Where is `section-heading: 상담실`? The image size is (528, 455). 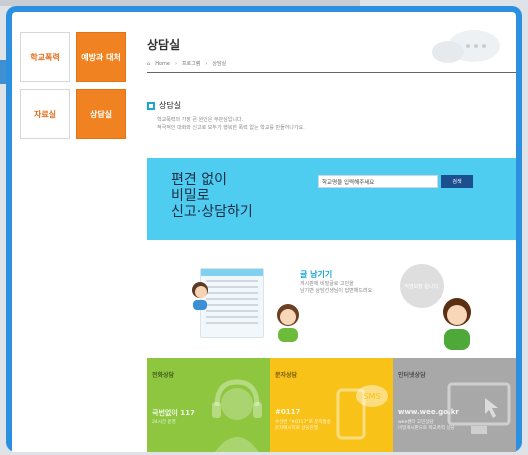
section-heading: 상담실 is located at coordinates (164, 105).